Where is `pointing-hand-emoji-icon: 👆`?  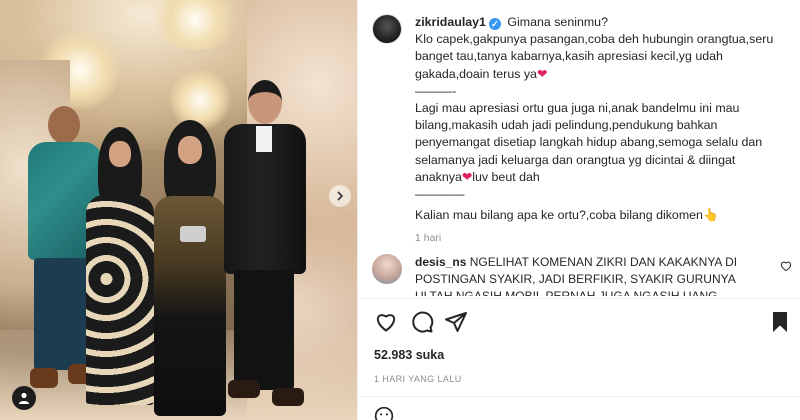 pointing-hand-emoji-icon: 👆 is located at coordinates (710, 215).